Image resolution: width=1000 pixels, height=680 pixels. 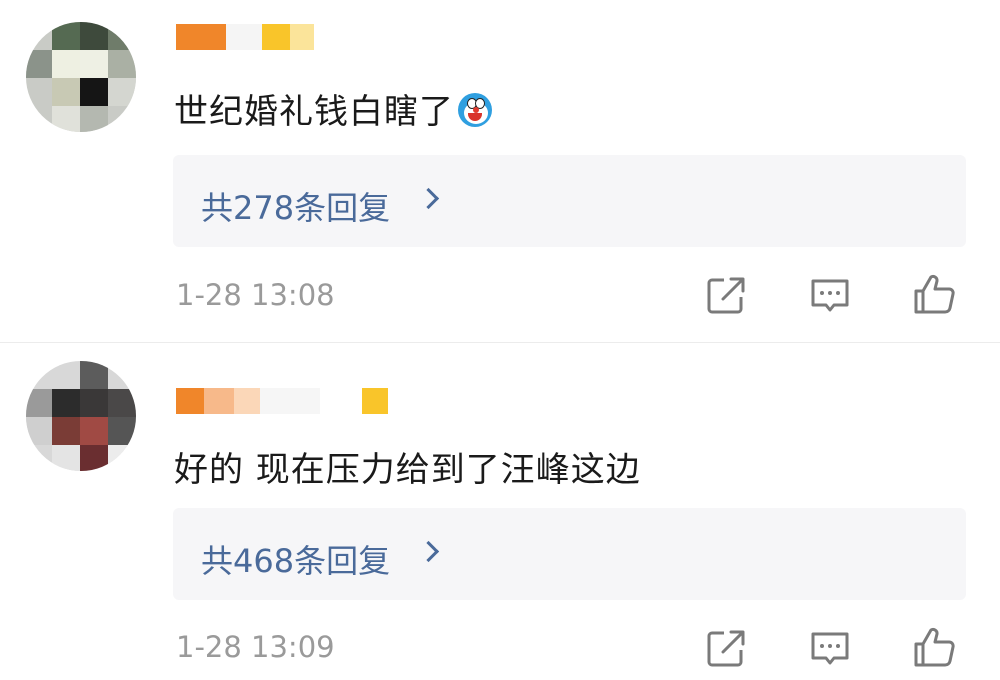 What do you see at coordinates (569, 554) in the screenshot?
I see `replies-link: 共468条回复` at bounding box center [569, 554].